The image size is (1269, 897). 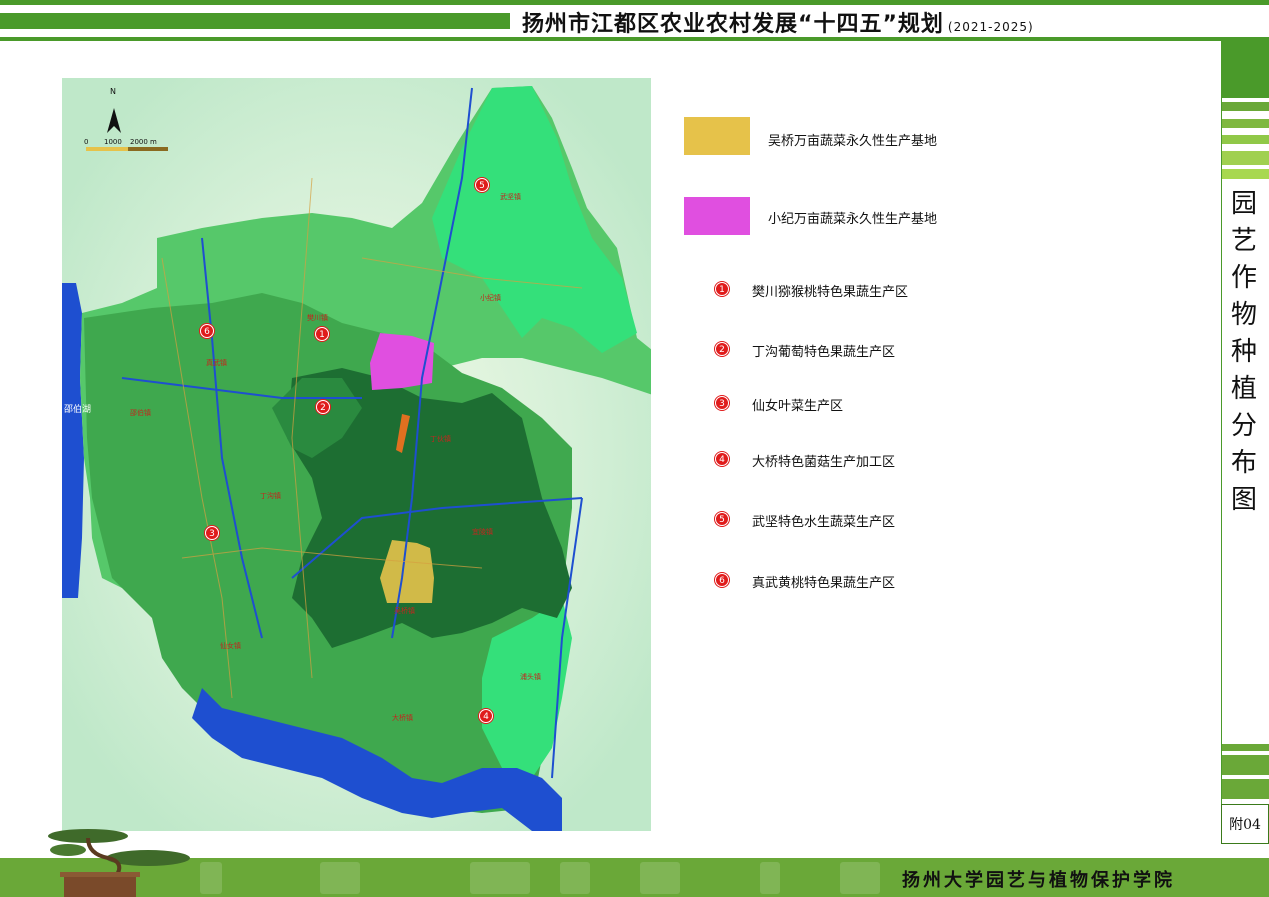 I want to click on side-title-char: 分, so click(x=1243, y=426).